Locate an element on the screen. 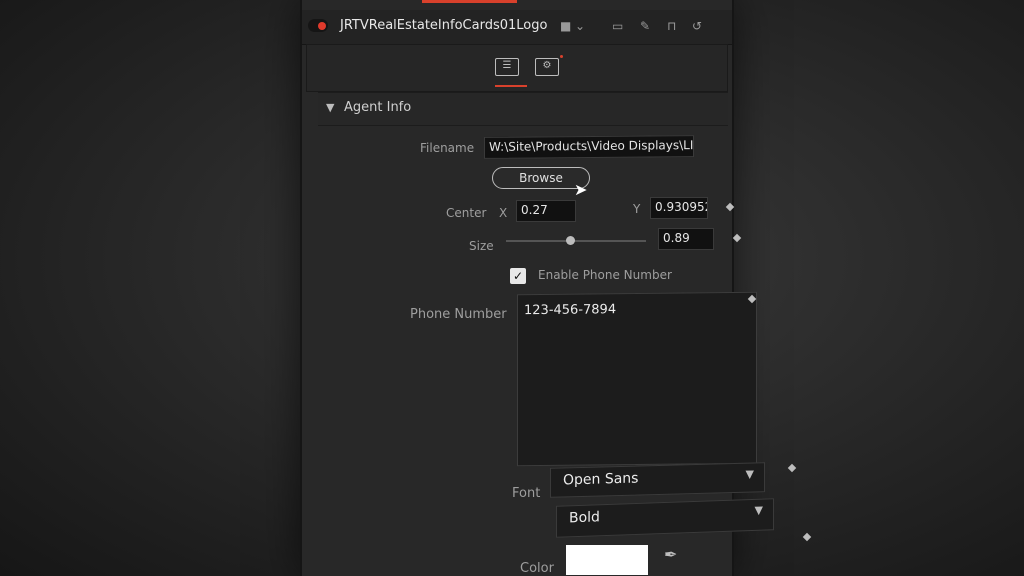 Image resolution: width=1024 pixels, height=576 pixels. tool-title: JRTVRealEstateInfoCards01Logo is located at coordinates (443, 25).